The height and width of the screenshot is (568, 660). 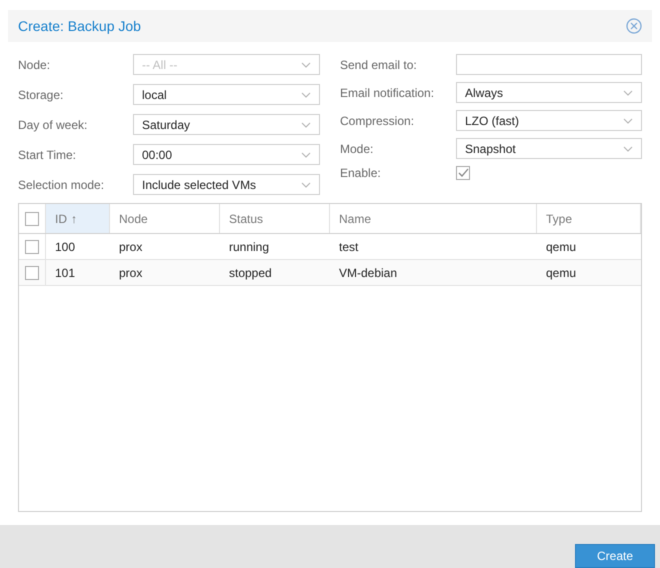 I want to click on table-cell-text: VM-debian, so click(x=368, y=273).